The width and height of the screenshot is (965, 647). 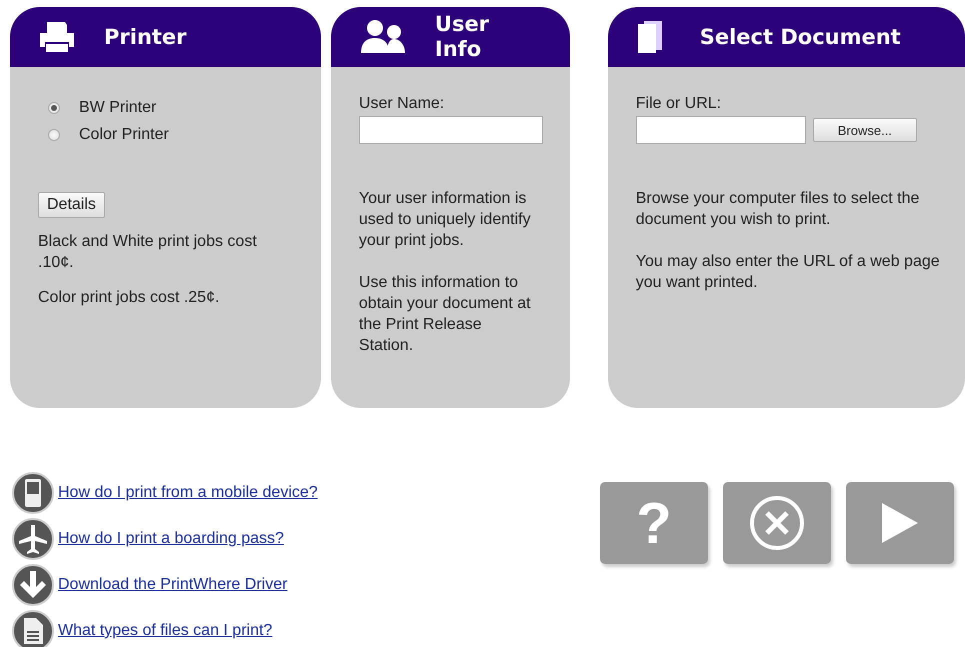 I want to click on cancel-button, so click(x=777, y=523).